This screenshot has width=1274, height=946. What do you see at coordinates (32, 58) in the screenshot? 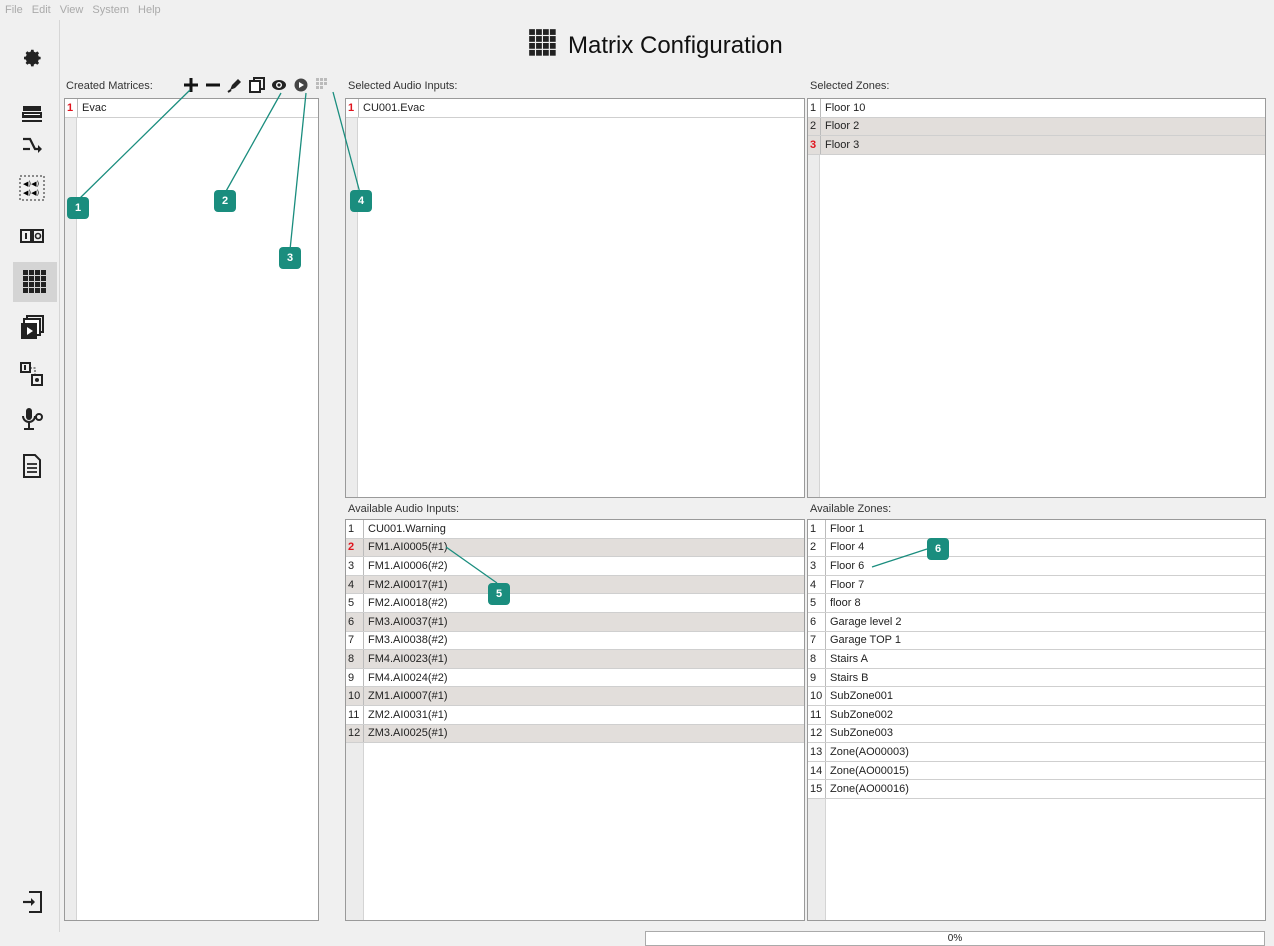
I see `settings-gear-icon` at bounding box center [32, 58].